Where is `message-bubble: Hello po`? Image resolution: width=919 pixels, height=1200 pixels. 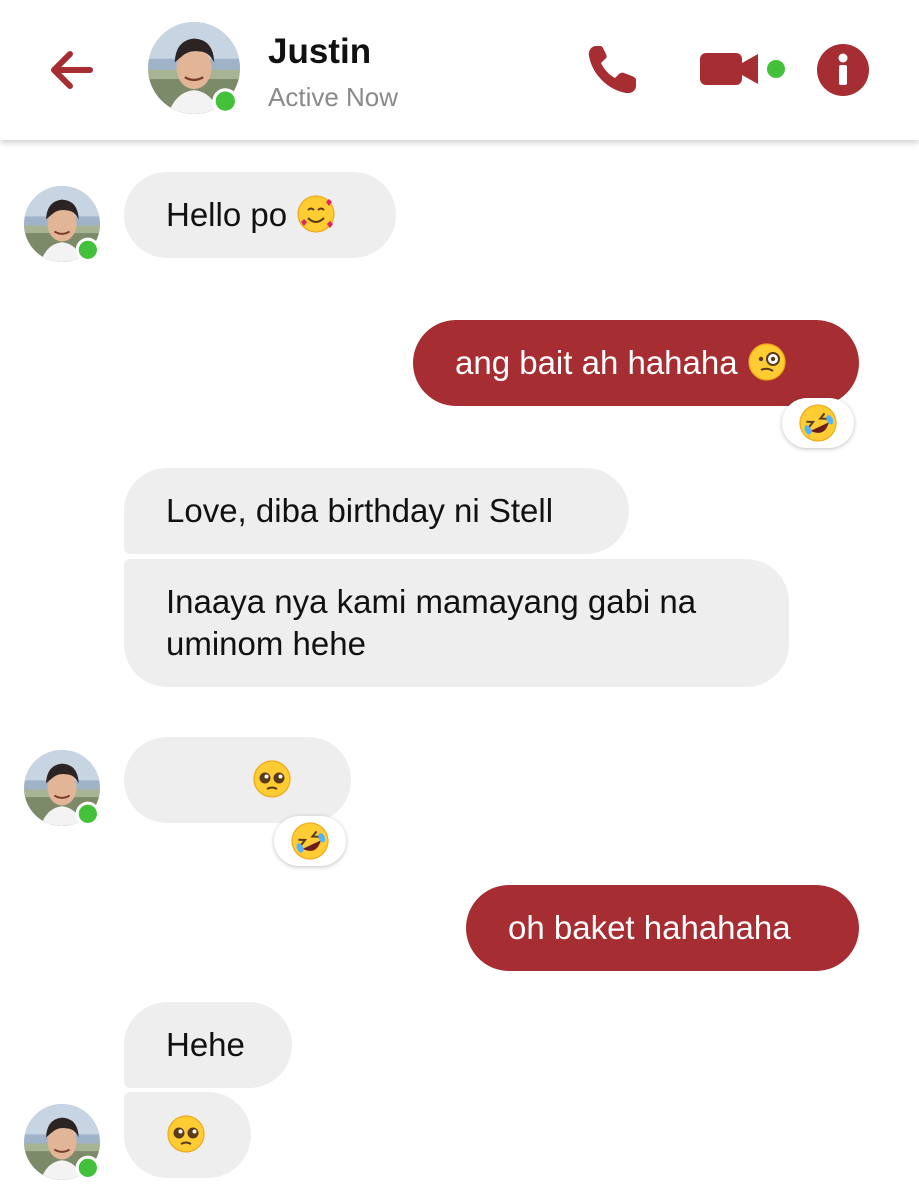 message-bubble: Hello po is located at coordinates (260, 215).